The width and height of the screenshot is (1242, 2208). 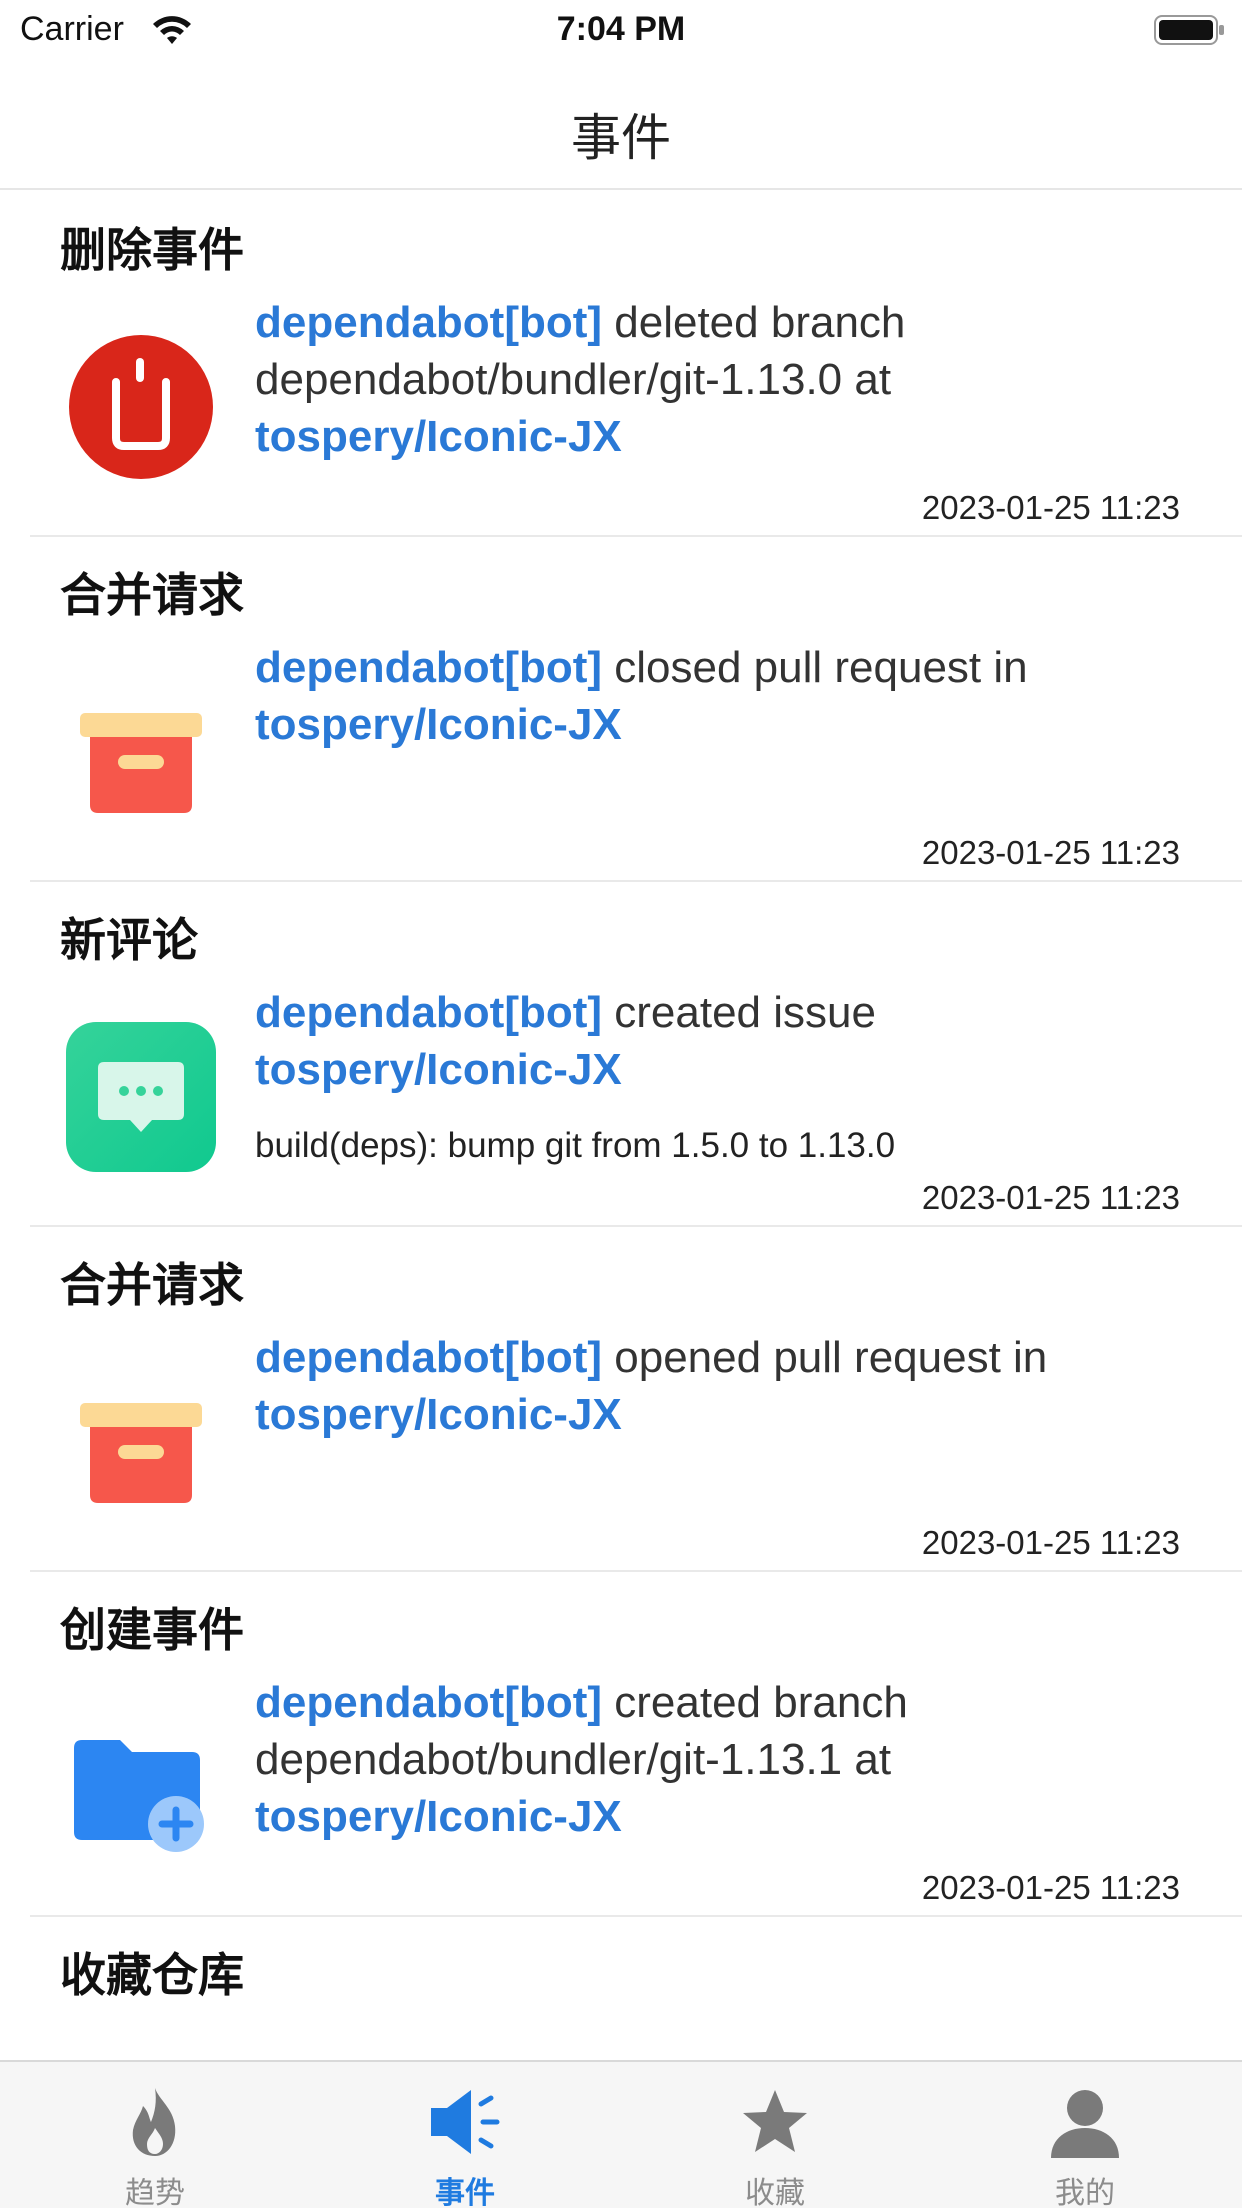 What do you see at coordinates (155, 2192) in the screenshot?
I see `tab-label: 趋势` at bounding box center [155, 2192].